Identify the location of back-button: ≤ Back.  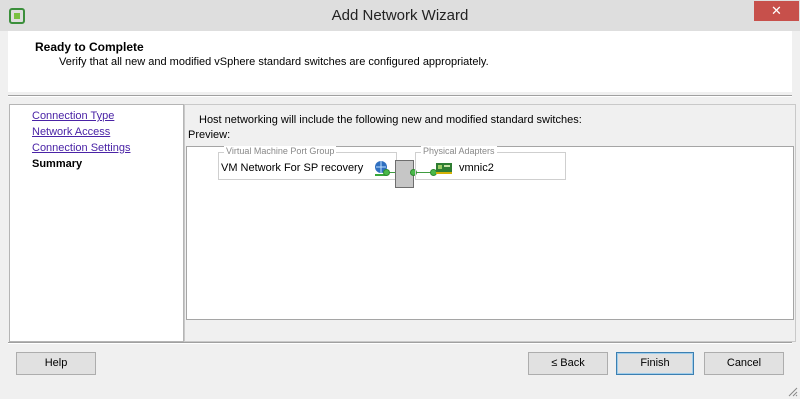
(568, 363).